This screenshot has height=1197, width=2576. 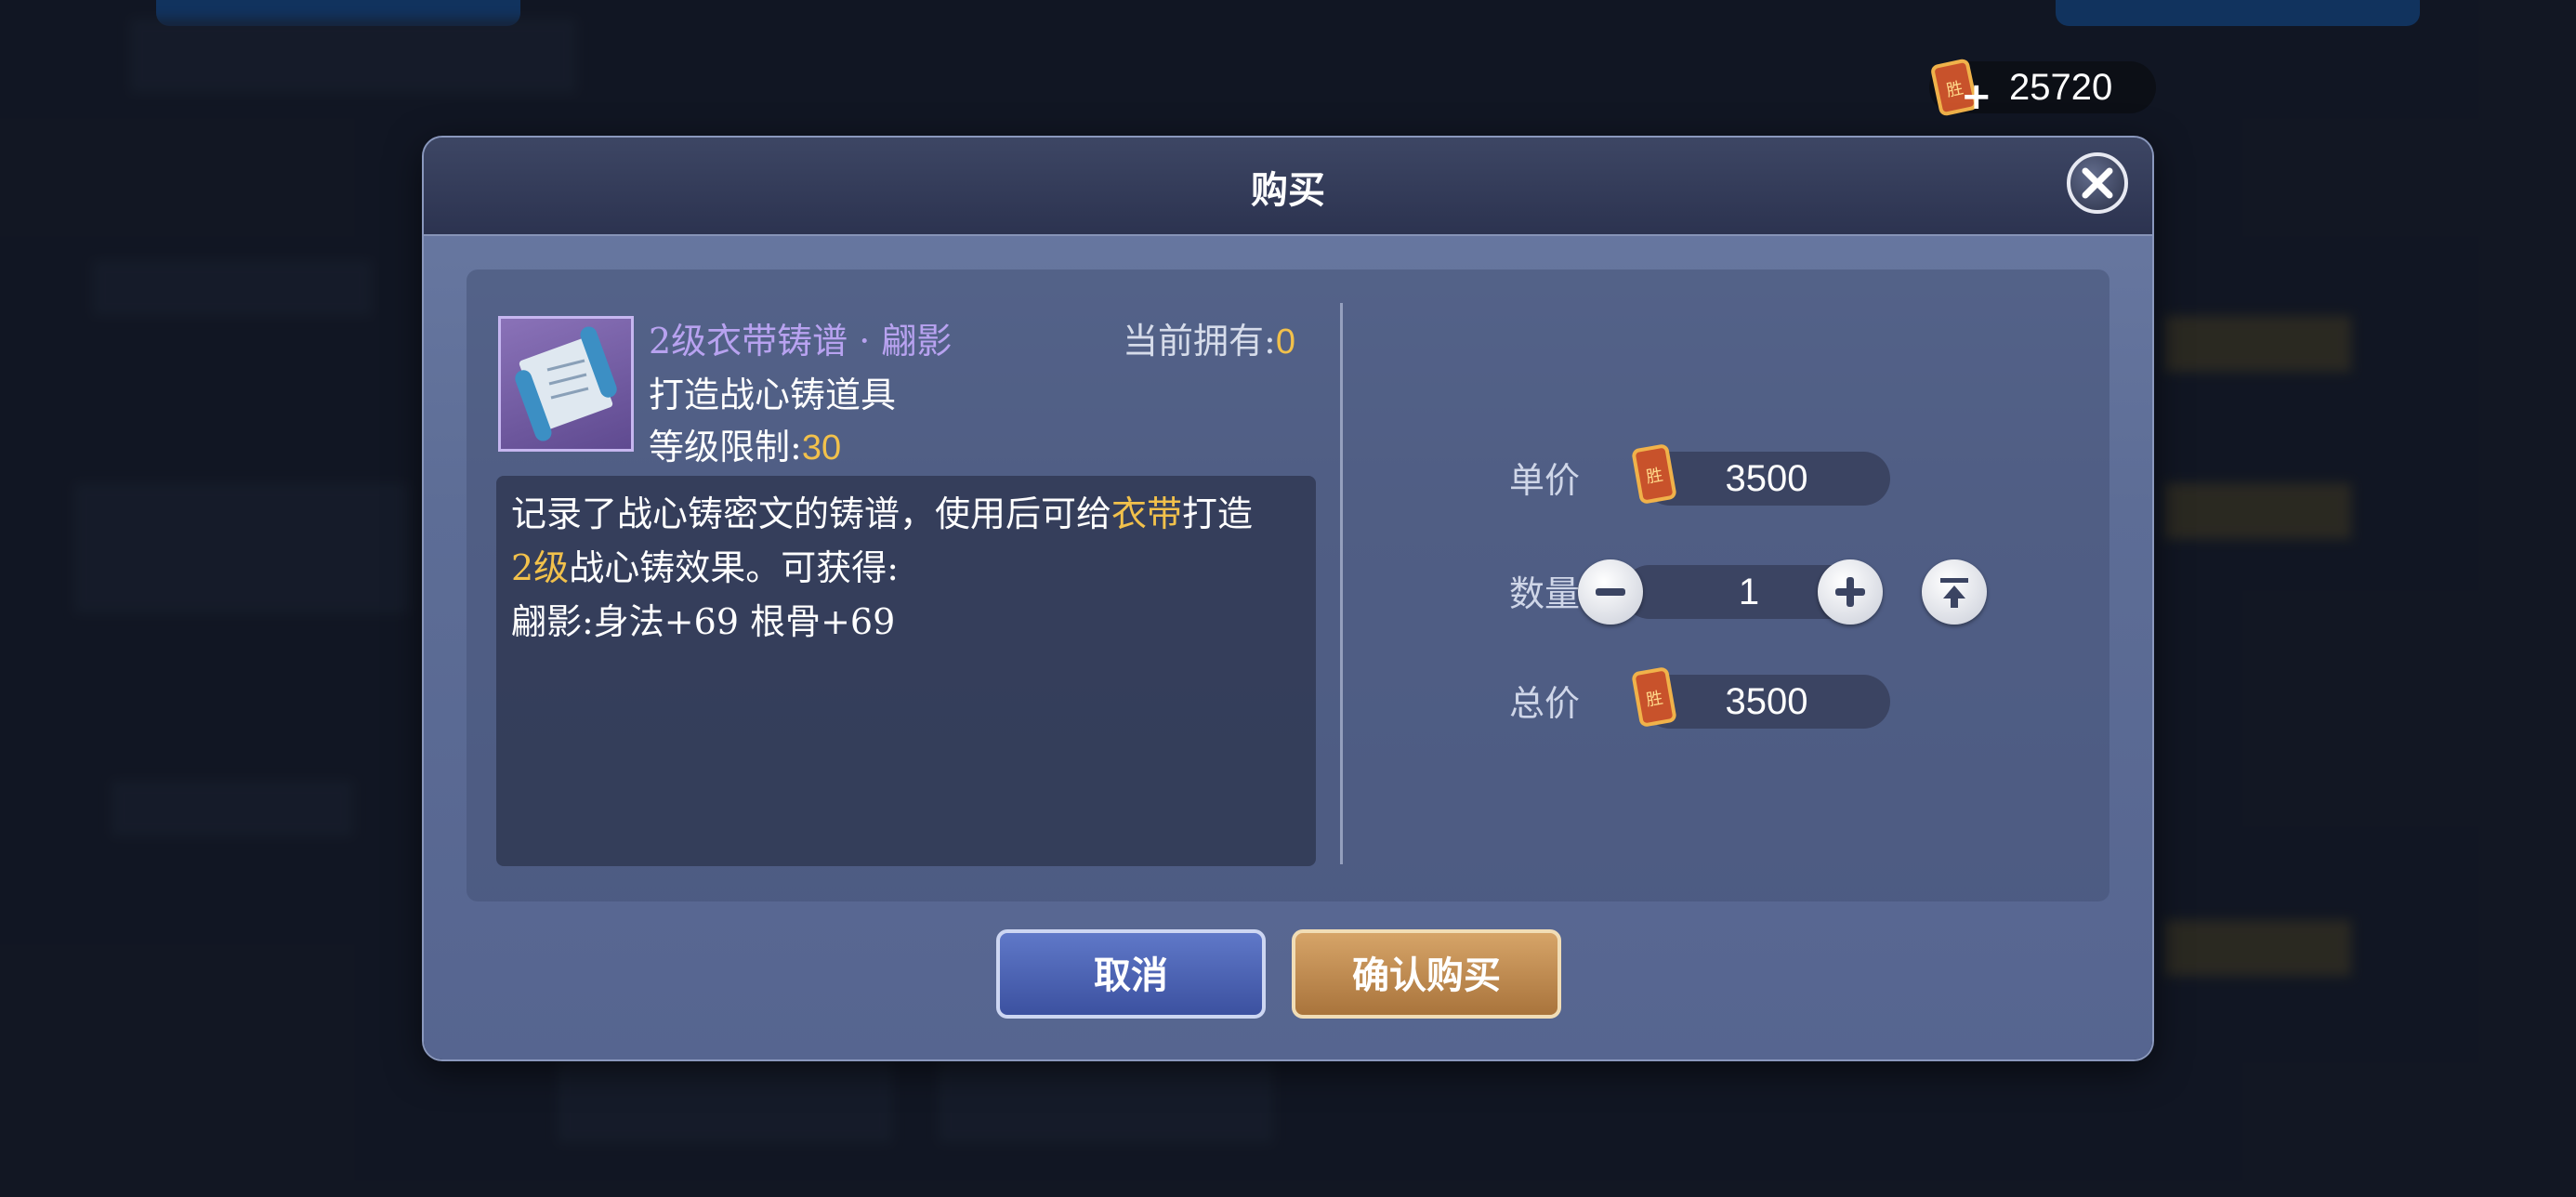 I want to click on unit-price-label: 单价, so click(x=1545, y=480).